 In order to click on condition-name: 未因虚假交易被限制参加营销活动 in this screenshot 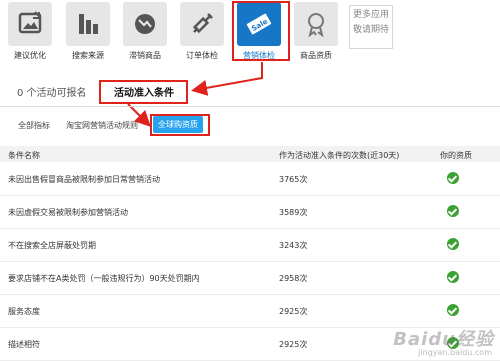, I will do `click(68, 212)`.